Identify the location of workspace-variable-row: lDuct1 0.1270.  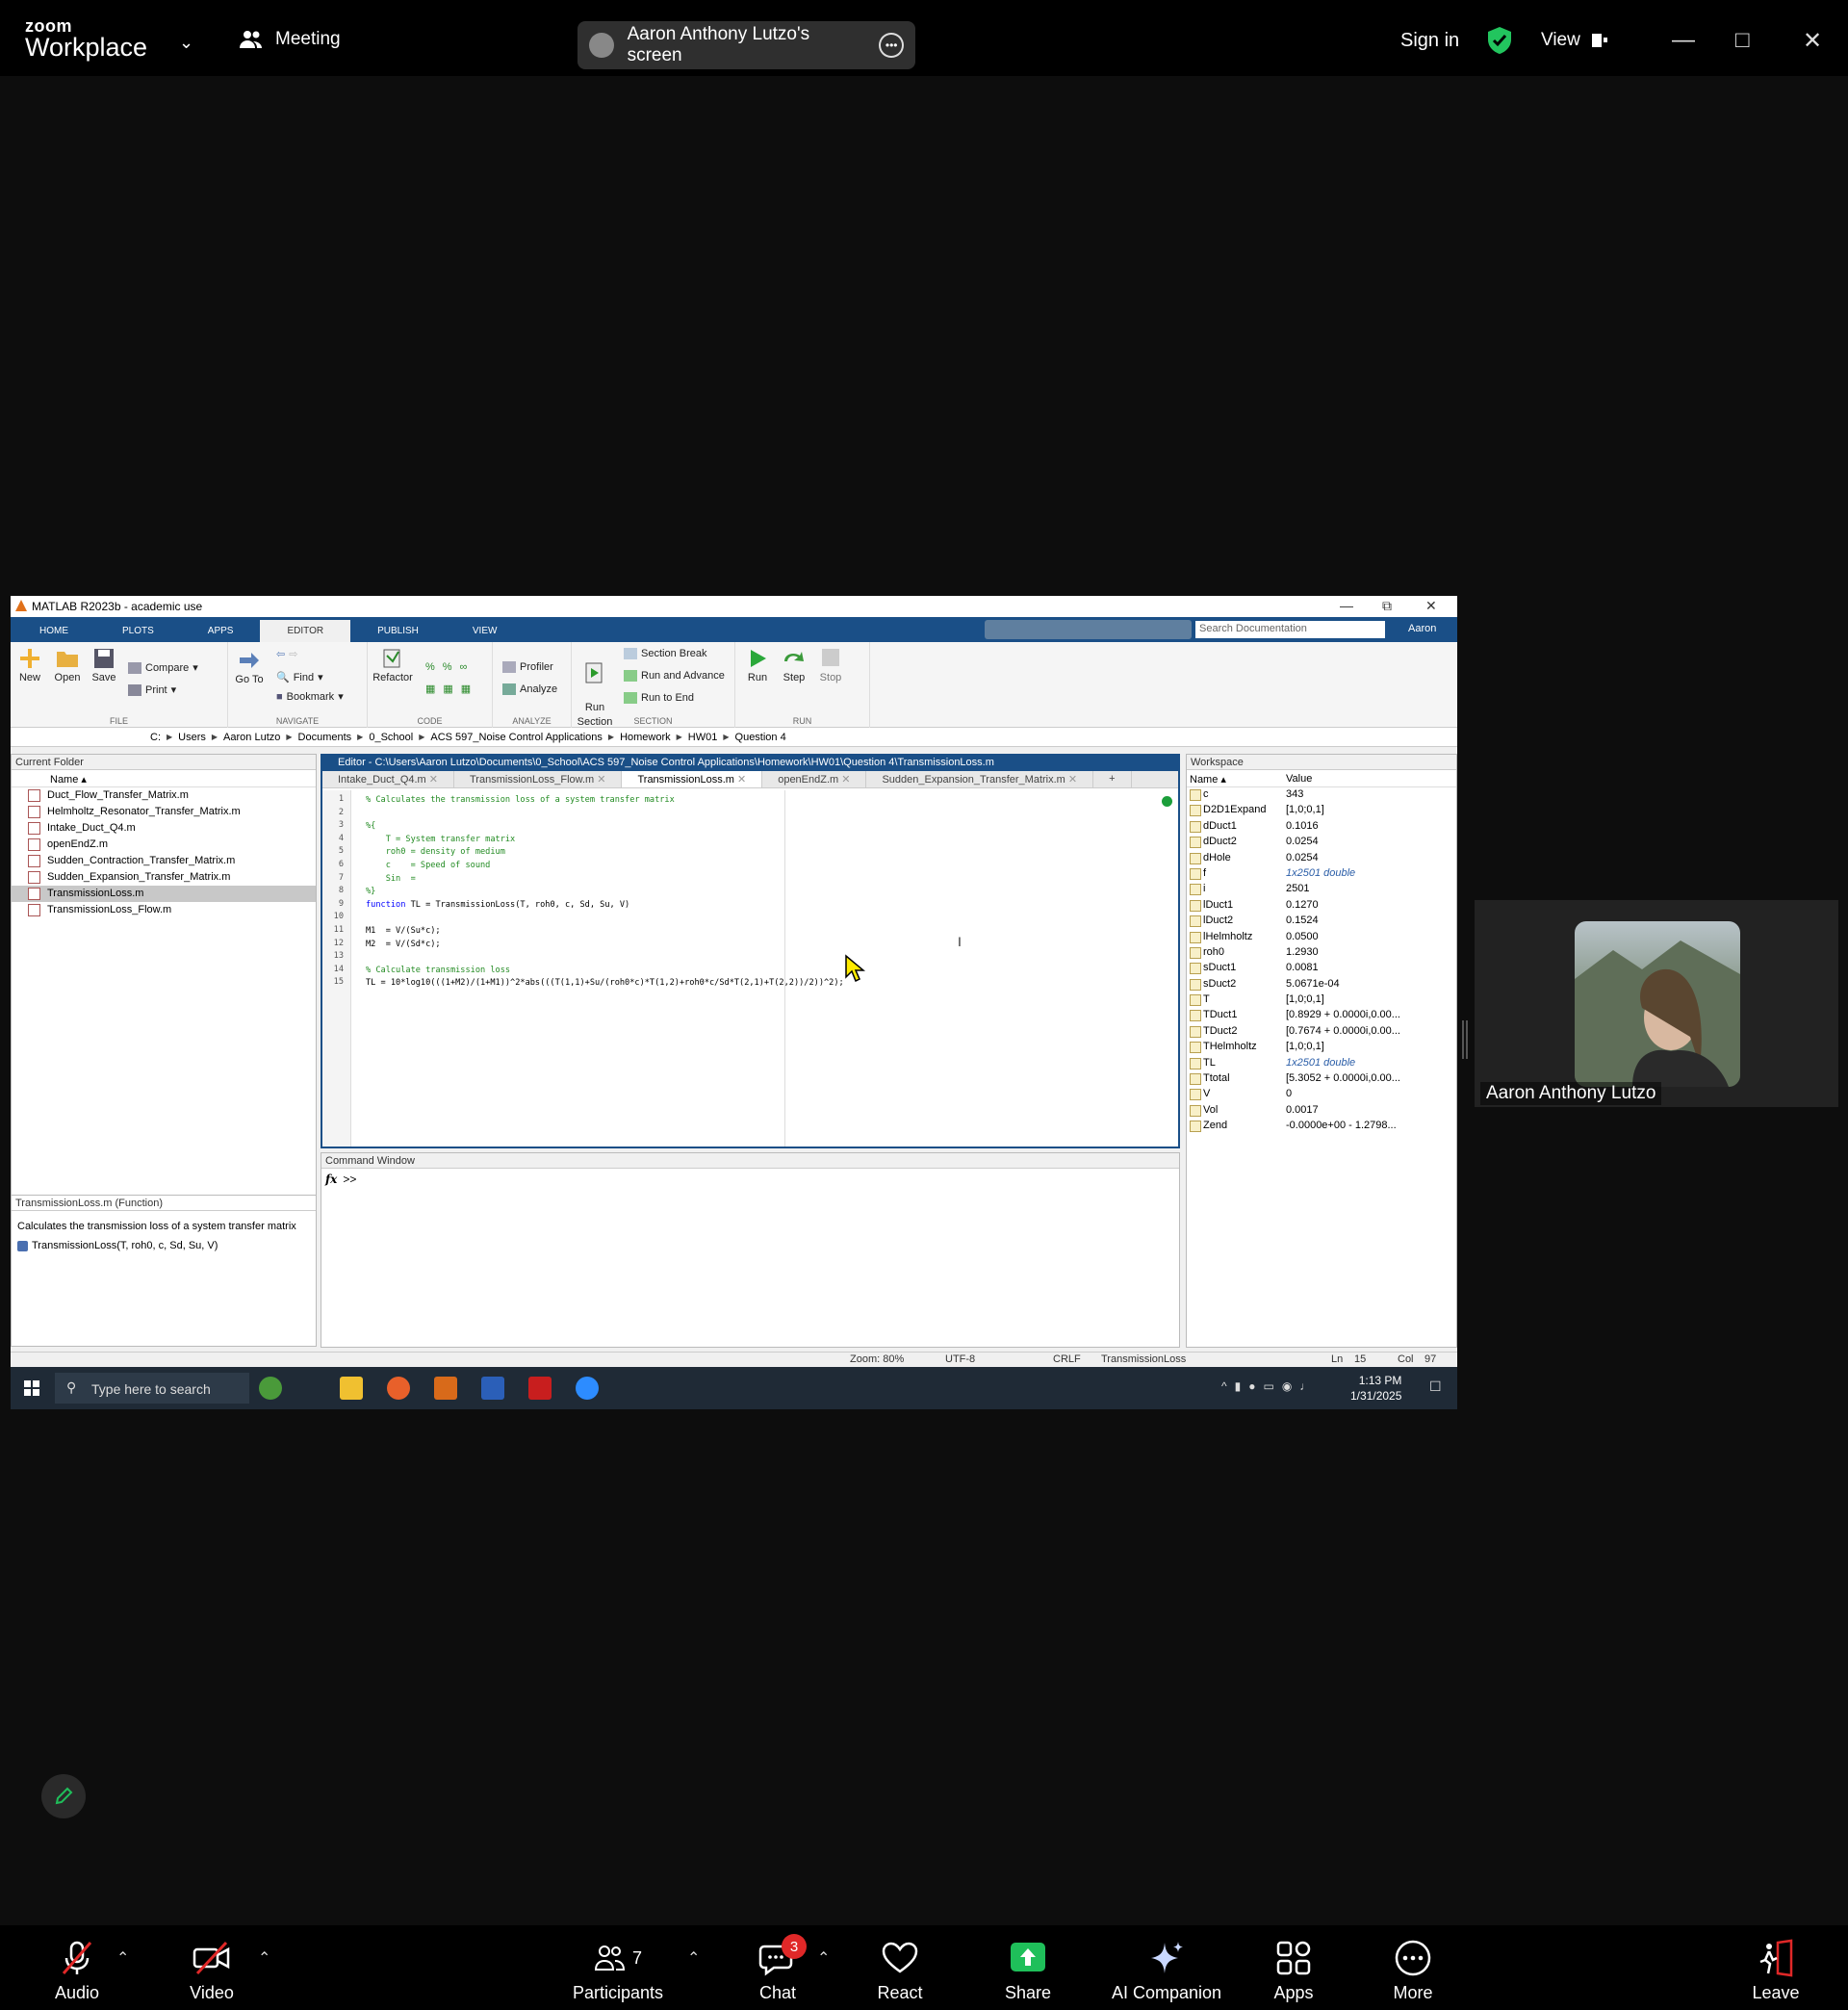
(1321, 906).